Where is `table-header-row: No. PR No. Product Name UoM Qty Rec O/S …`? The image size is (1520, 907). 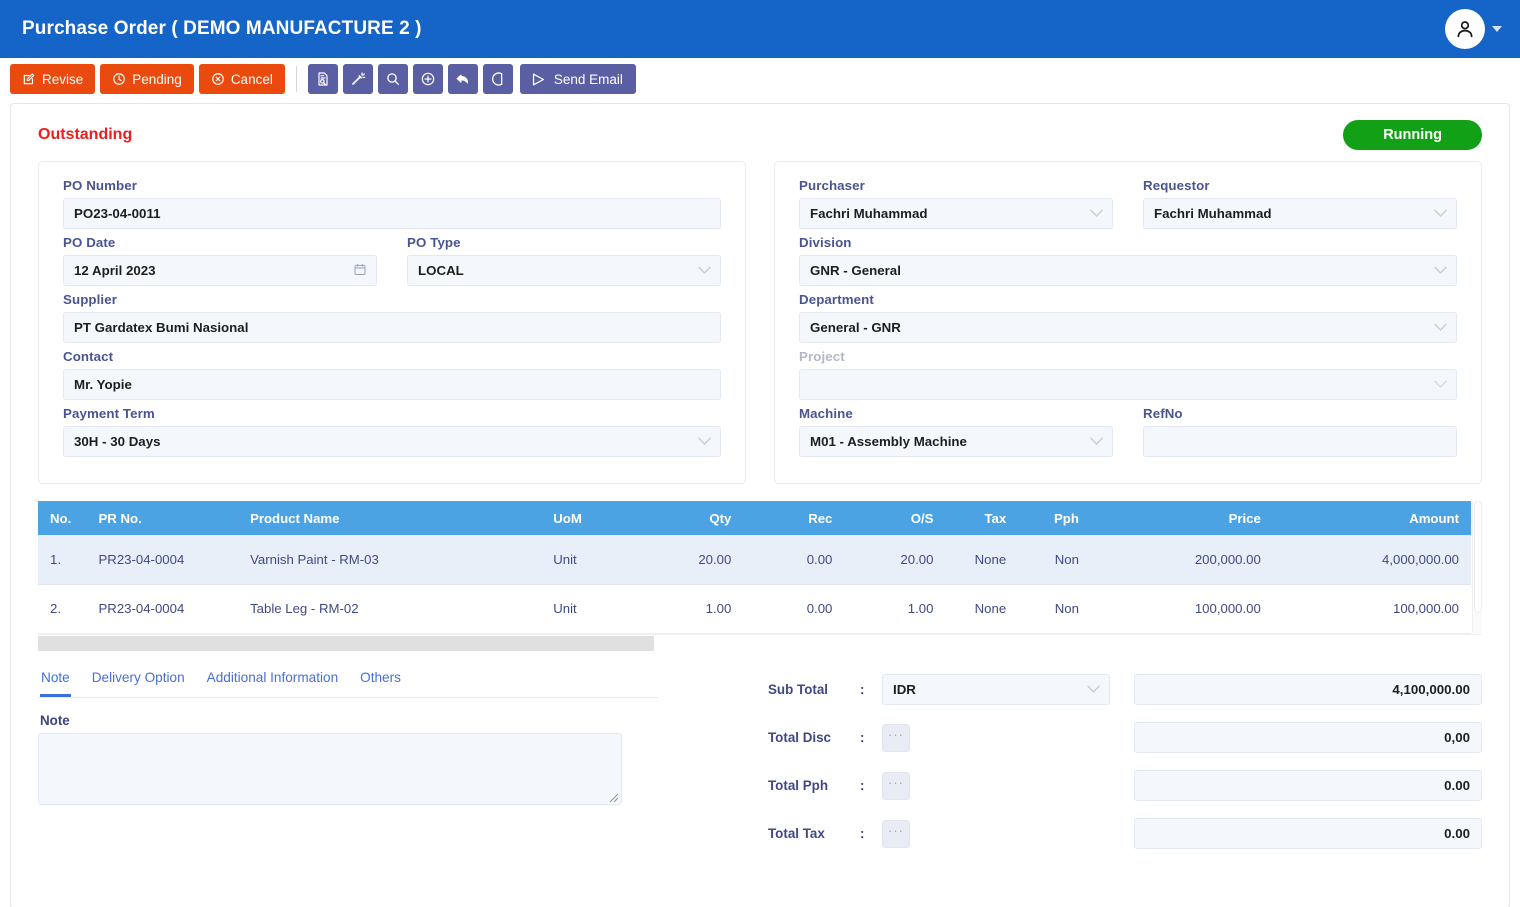 table-header-row: No. PR No. Product Name UoM Qty Rec O/S … is located at coordinates (754, 518).